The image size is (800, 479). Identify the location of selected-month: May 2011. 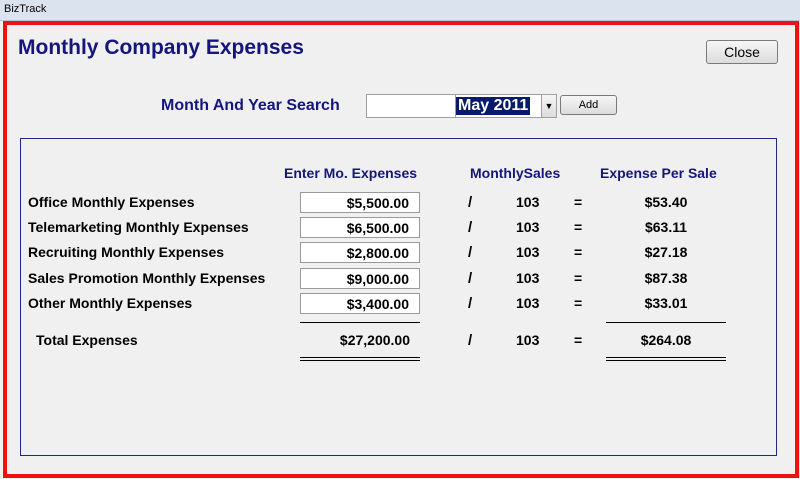
(493, 106).